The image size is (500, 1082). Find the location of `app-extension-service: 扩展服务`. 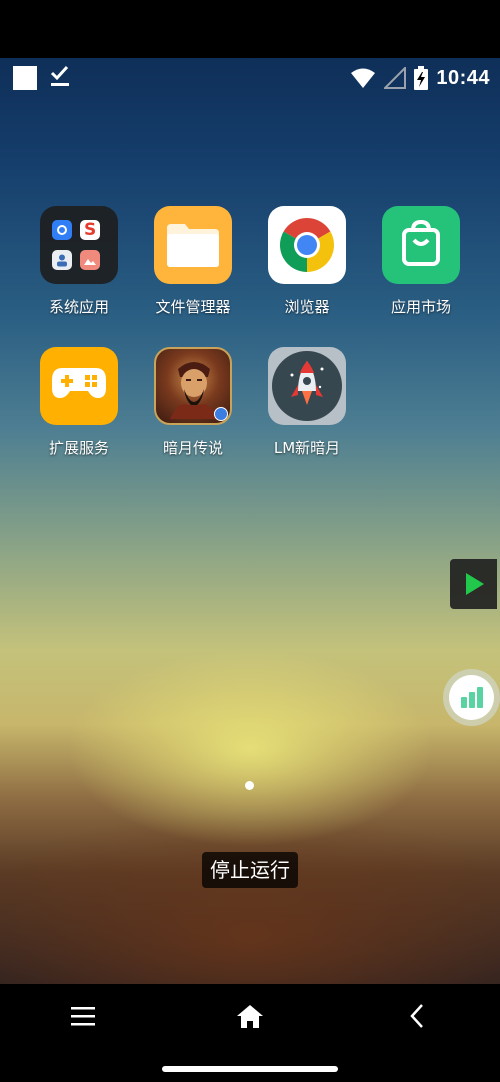

app-extension-service: 扩展服务 is located at coordinates (79, 402).